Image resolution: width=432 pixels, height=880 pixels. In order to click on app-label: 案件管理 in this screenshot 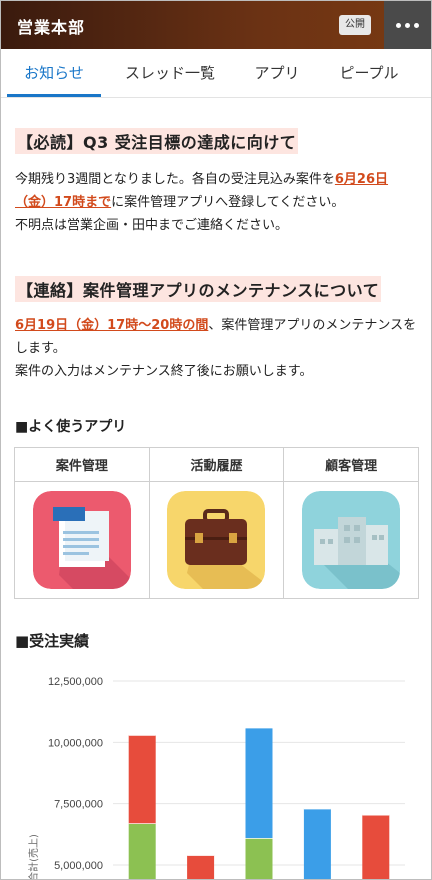, I will do `click(82, 464)`.